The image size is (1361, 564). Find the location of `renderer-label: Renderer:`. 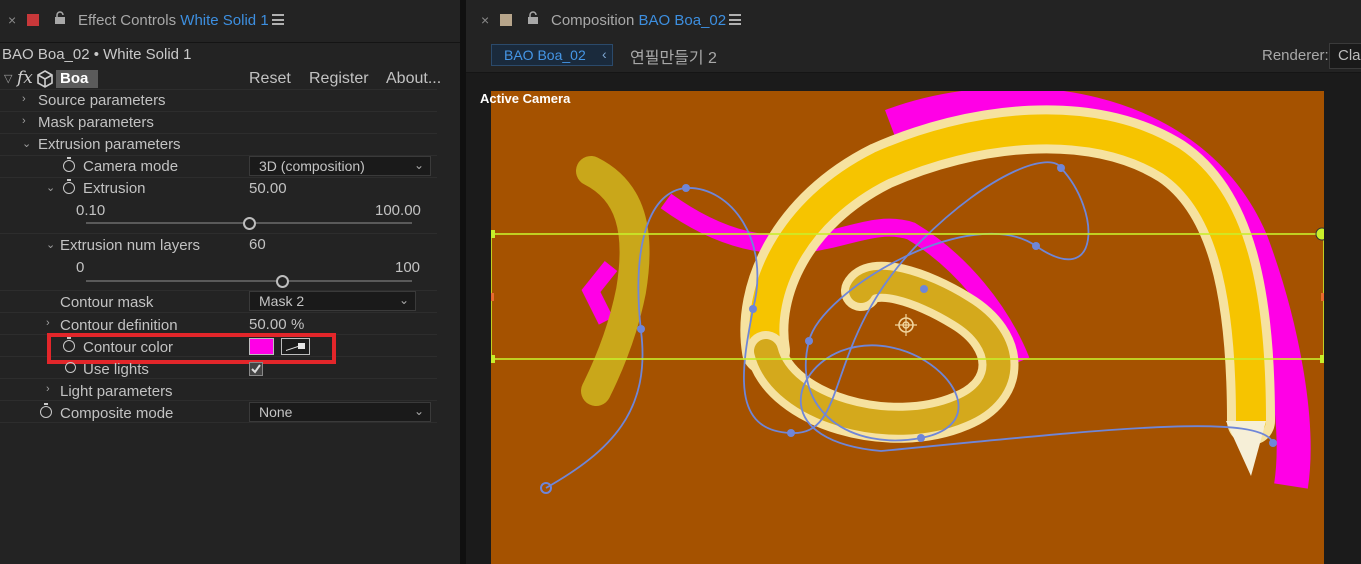

renderer-label: Renderer: is located at coordinates (1295, 55).